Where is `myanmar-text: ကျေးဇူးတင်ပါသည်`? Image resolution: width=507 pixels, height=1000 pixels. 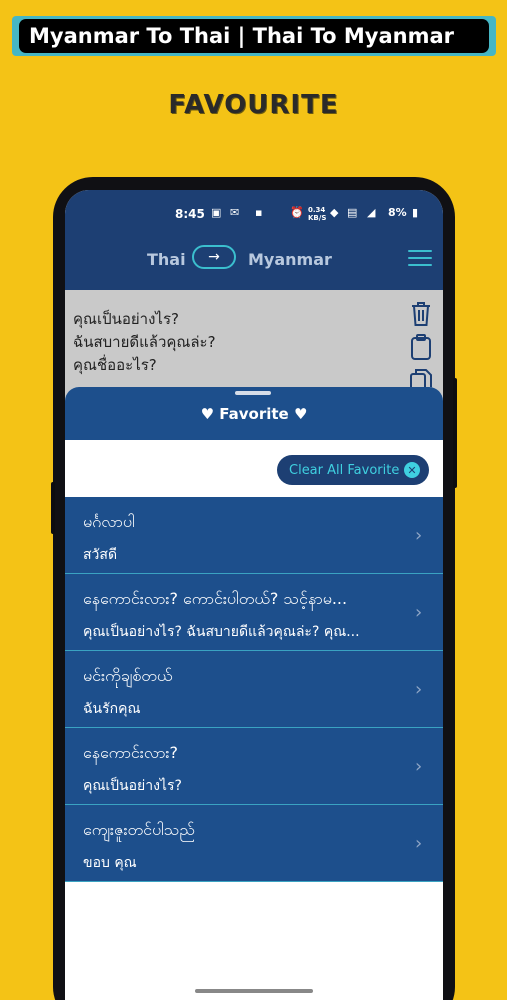
myanmar-text: ကျေးဇူးတင်ပါသည် is located at coordinates (139, 829).